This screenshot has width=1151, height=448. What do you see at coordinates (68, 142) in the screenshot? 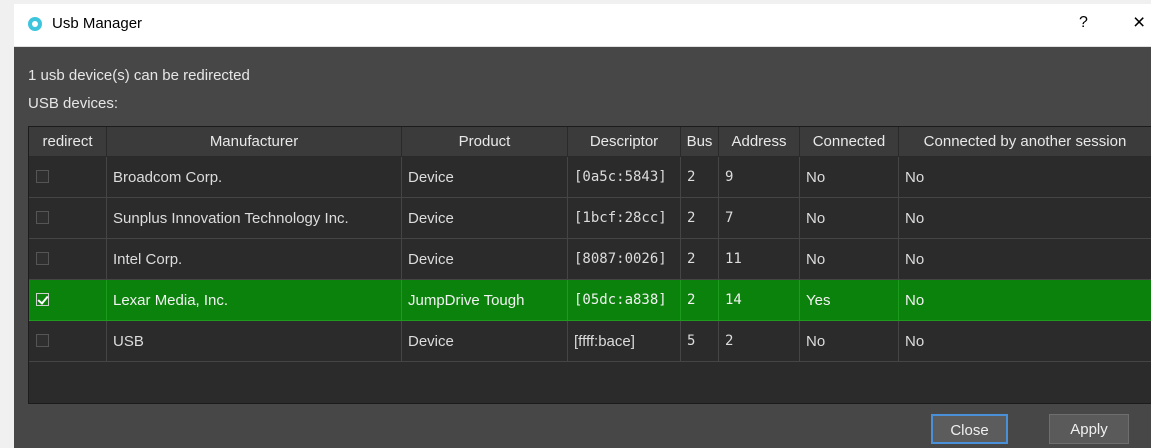
I see `header-redirect: redirect` at bounding box center [68, 142].